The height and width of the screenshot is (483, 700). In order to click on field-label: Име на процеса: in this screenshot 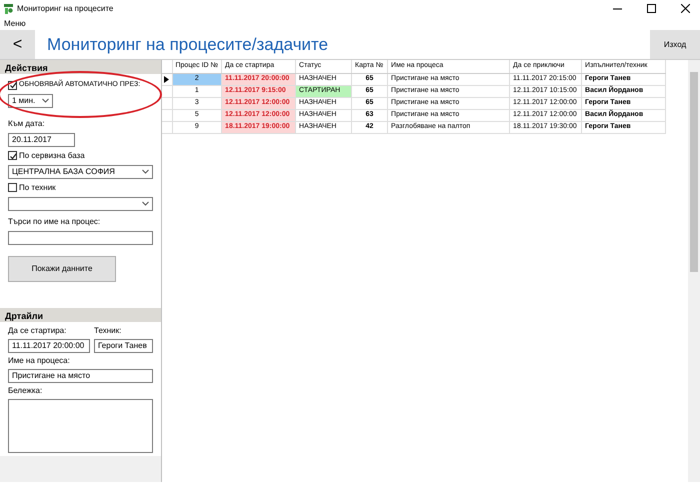, I will do `click(39, 361)`.